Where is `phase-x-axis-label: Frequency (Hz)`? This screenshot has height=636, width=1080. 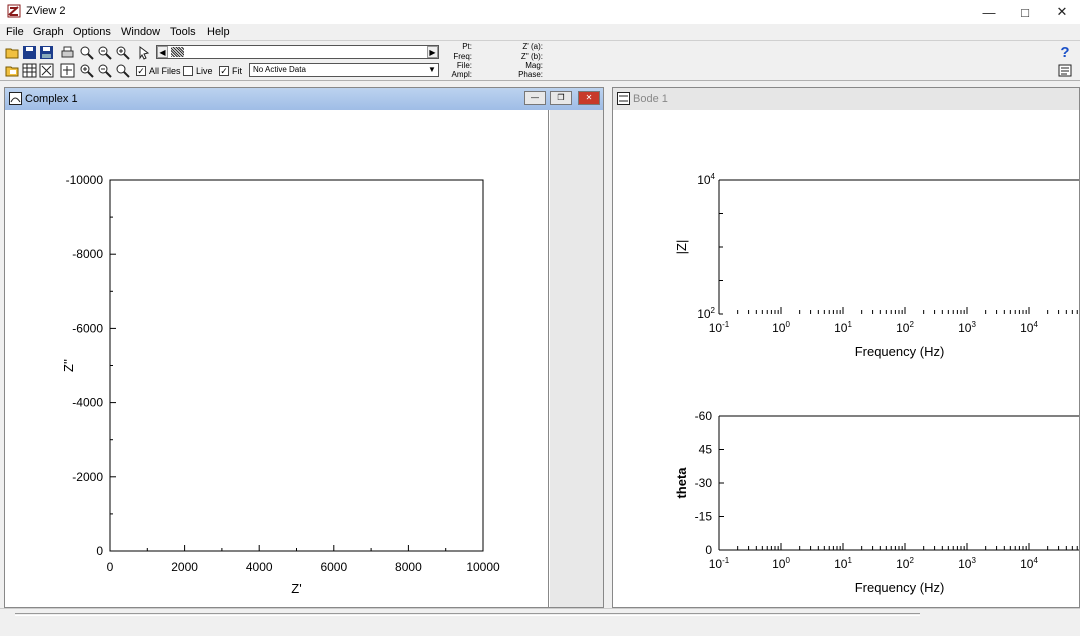 phase-x-axis-label: Frequency (Hz) is located at coordinates (900, 587).